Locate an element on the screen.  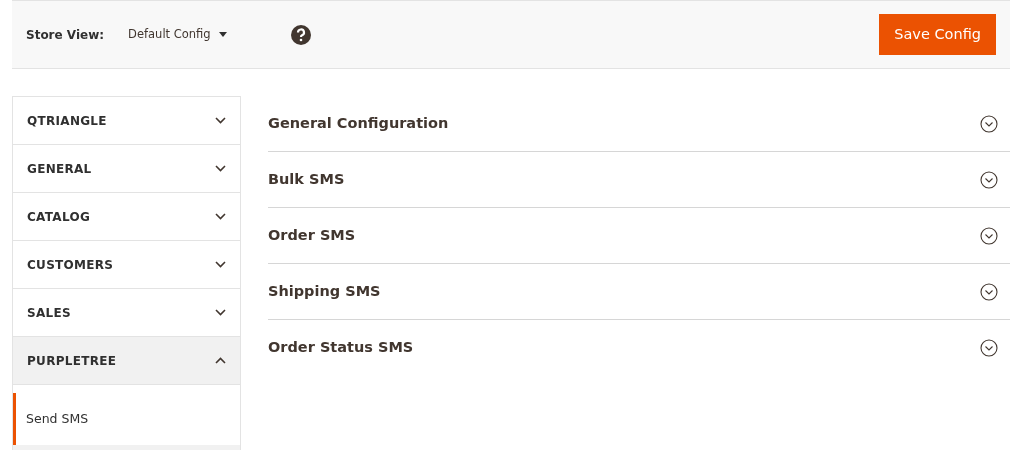
caret-icon is located at coordinates (222, 34).